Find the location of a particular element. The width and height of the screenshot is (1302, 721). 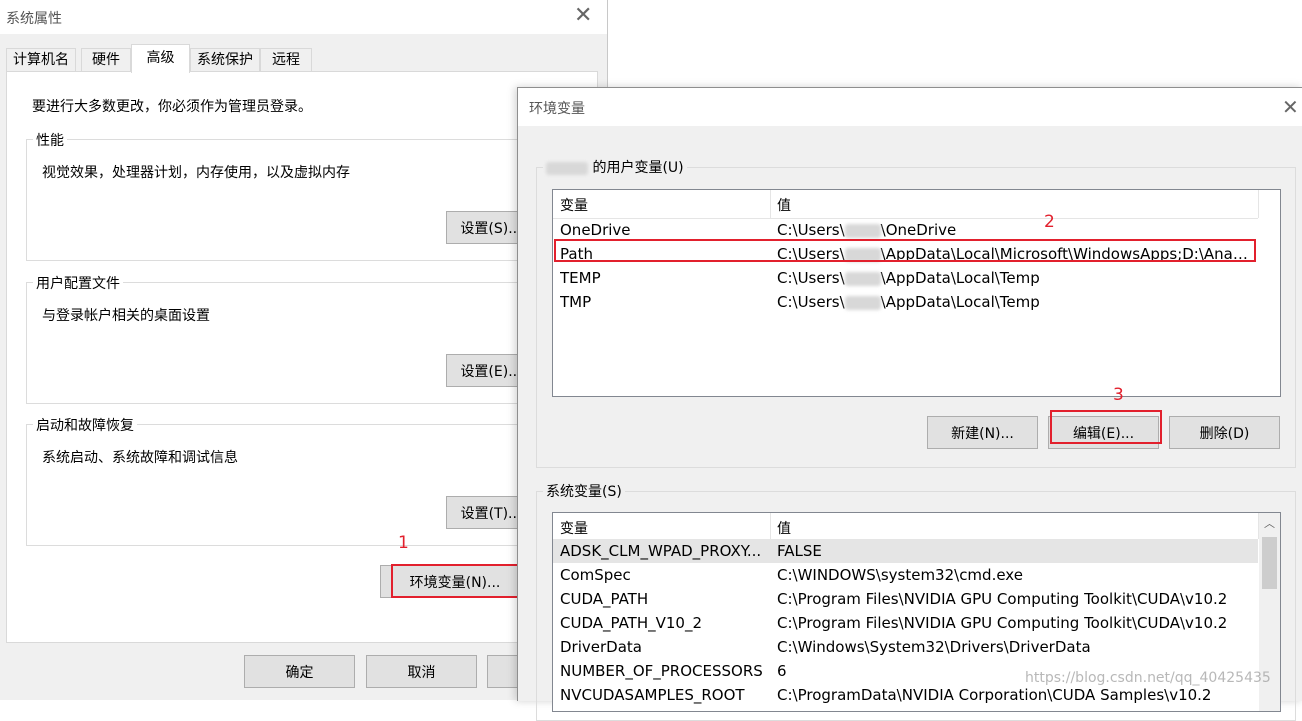

performance-description: 视觉效果，处理器计划，内存使用，以及虚拟内存 is located at coordinates (196, 173).